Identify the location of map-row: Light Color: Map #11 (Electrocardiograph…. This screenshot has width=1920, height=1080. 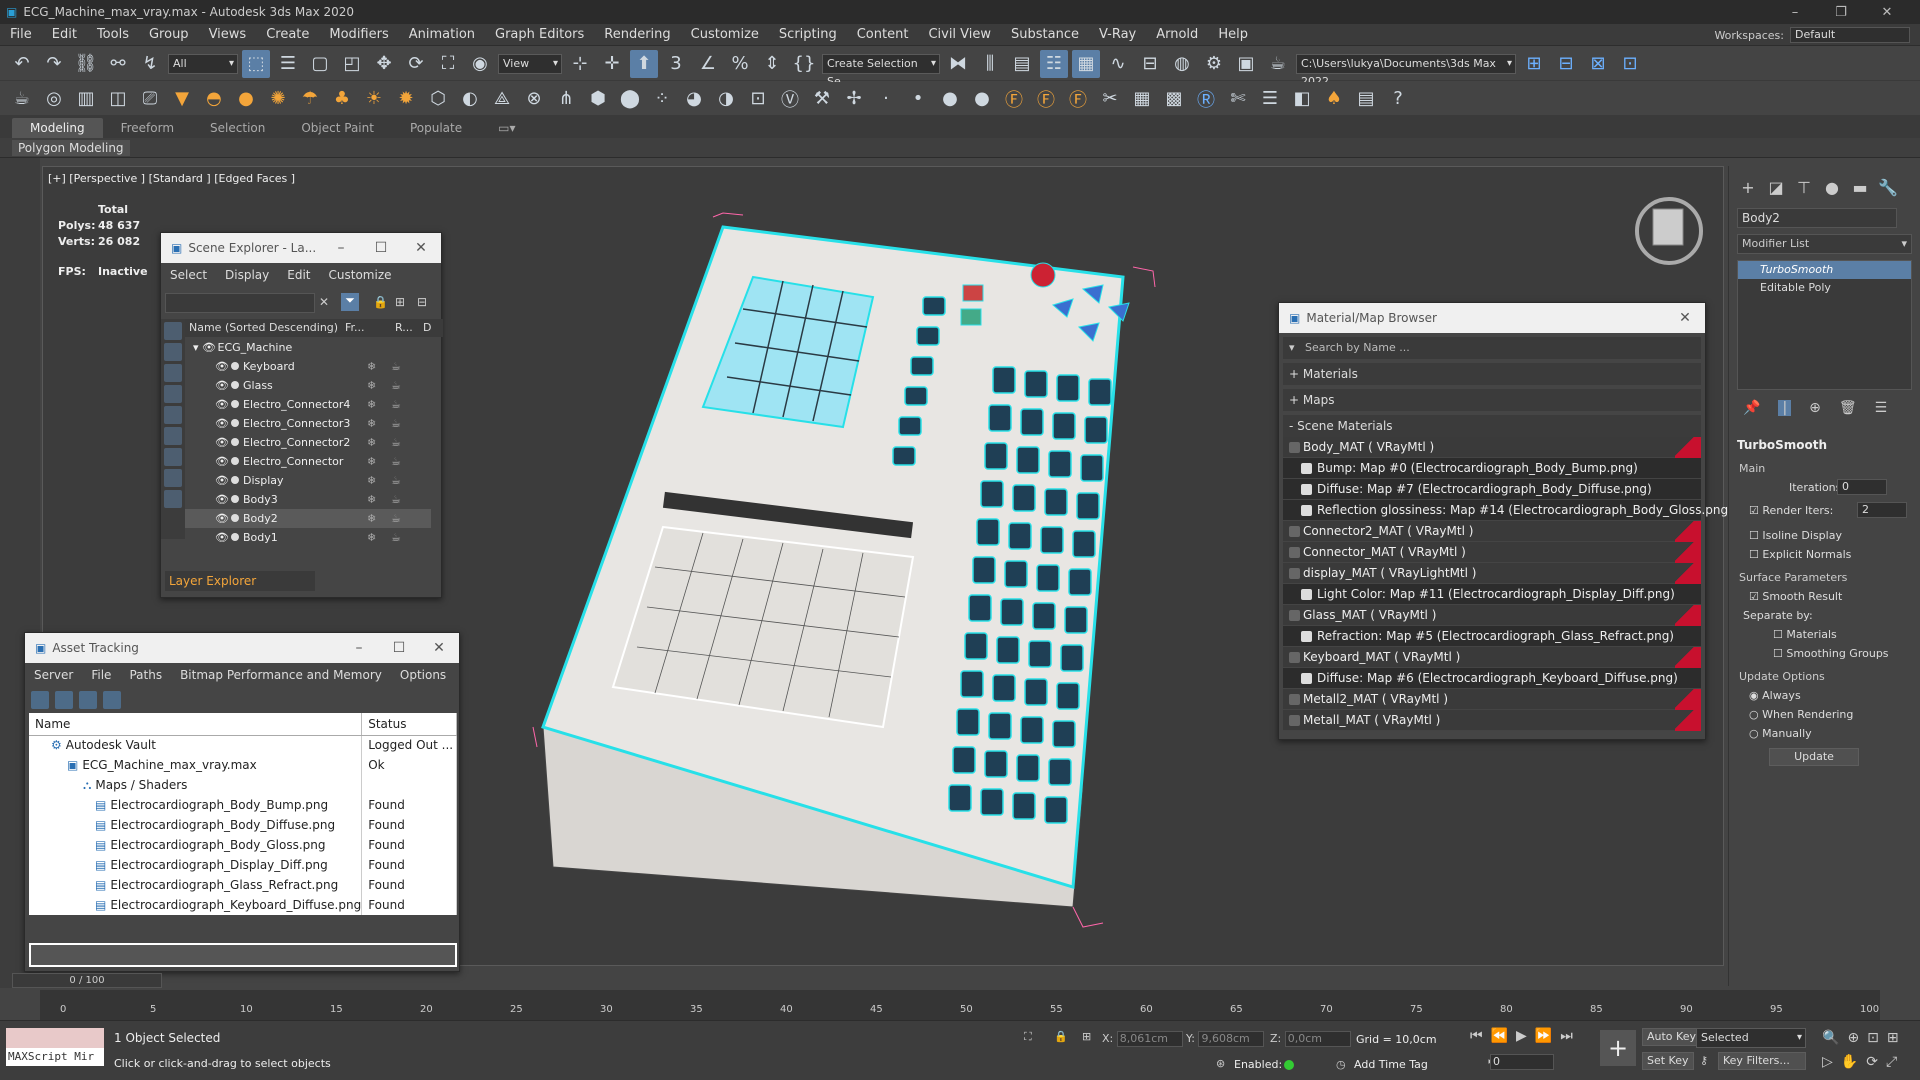
(1492, 594).